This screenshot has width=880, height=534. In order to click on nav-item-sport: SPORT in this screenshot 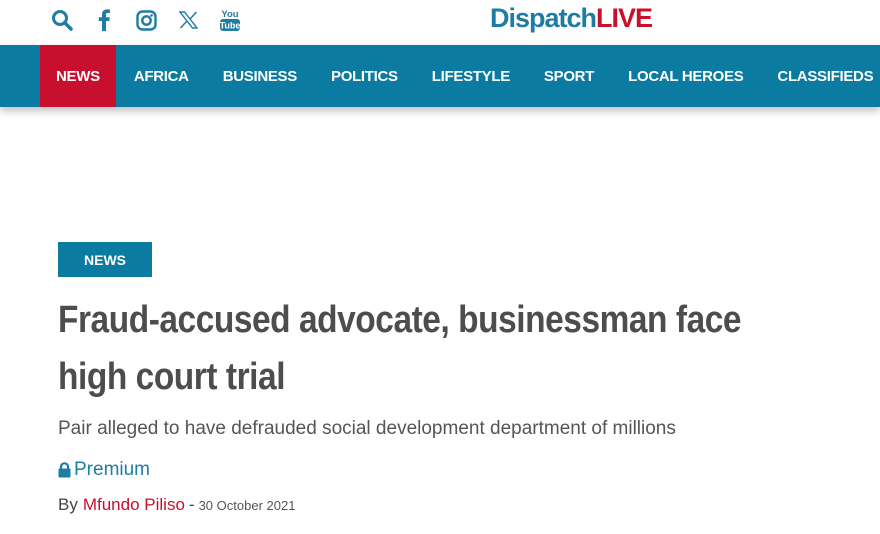, I will do `click(568, 76)`.